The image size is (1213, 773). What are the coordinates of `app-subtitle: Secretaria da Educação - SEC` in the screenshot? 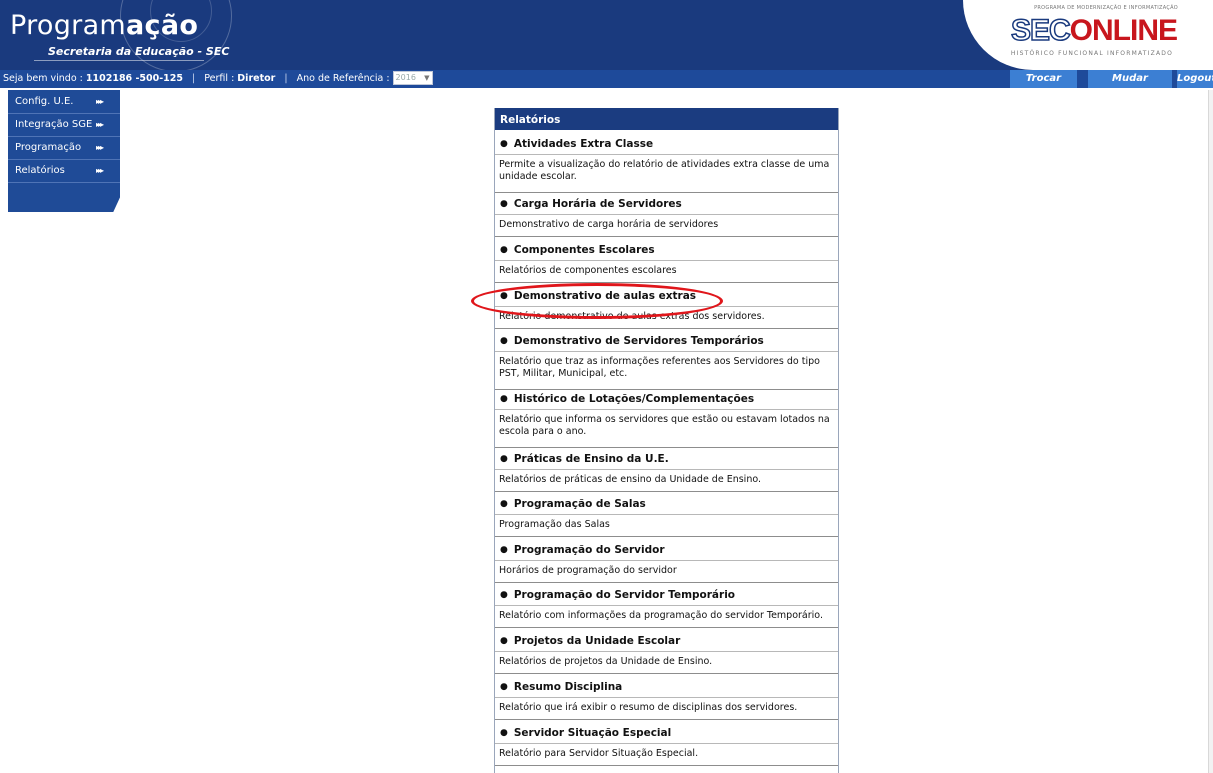 It's located at (139, 51).